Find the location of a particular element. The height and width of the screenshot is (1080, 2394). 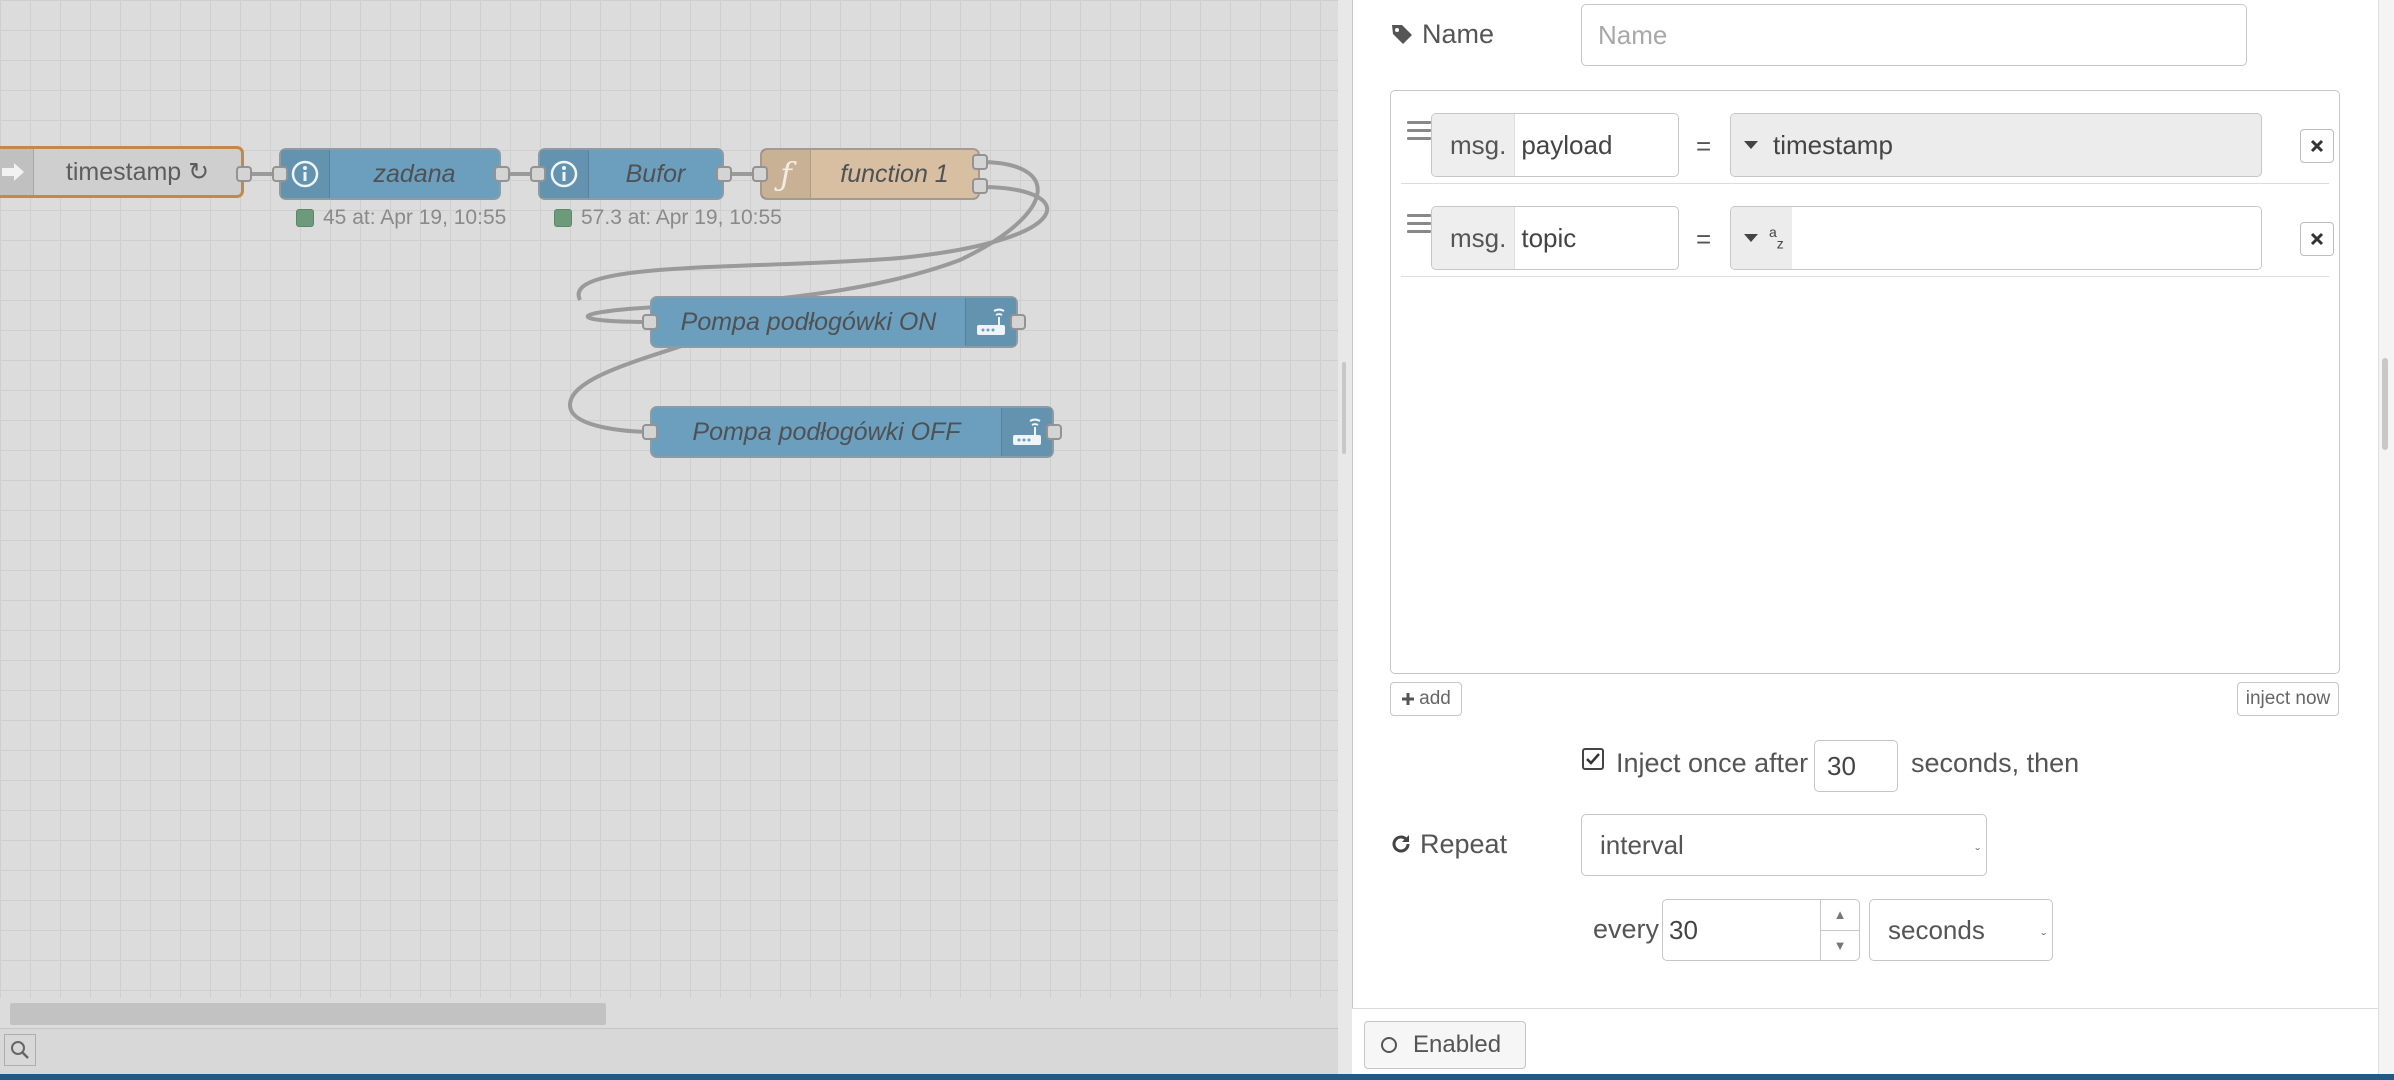

node-status: 57.3 at: Apr 19, 10:55 is located at coordinates (668, 218).